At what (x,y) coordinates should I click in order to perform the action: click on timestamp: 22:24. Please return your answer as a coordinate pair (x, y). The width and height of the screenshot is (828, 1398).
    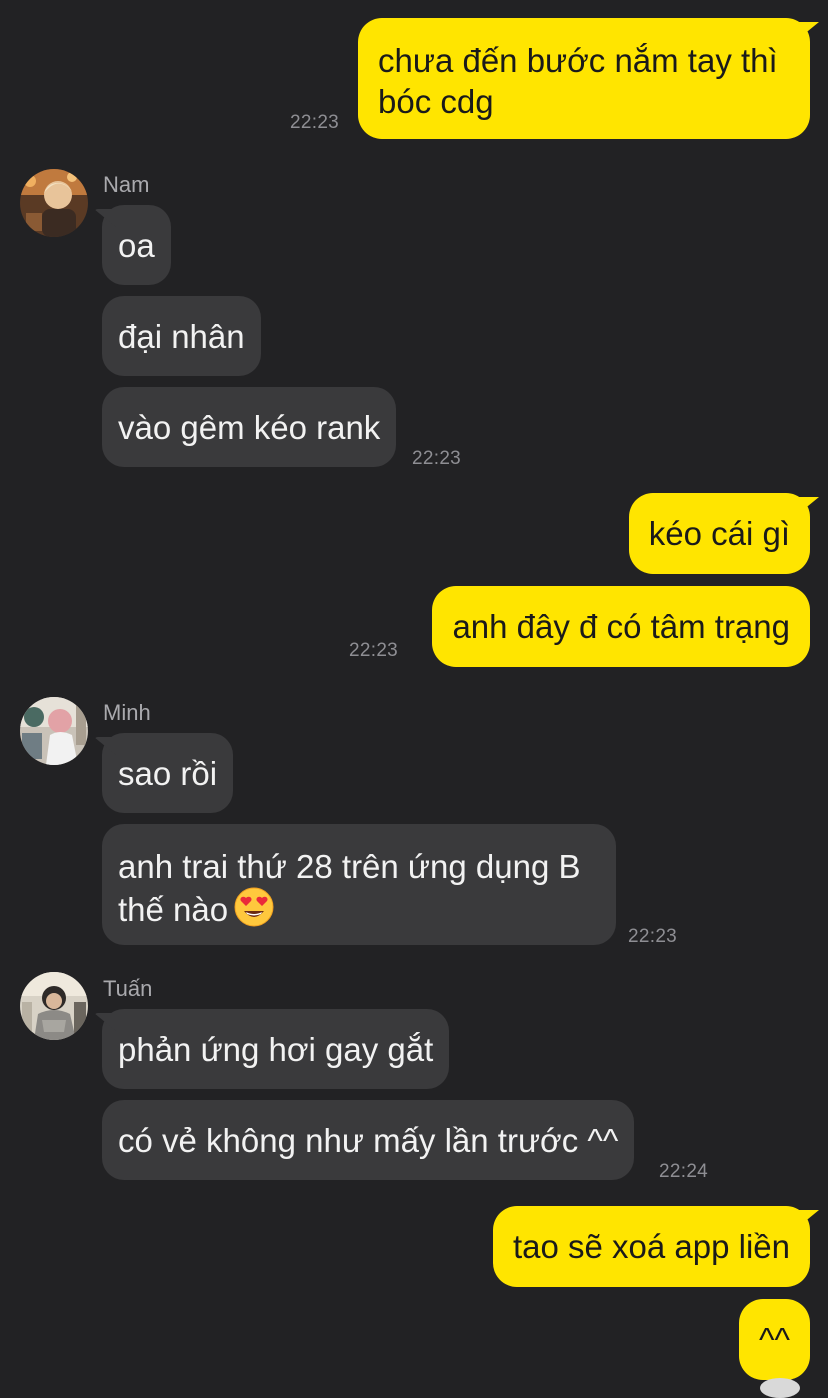
    Looking at the image, I should click on (684, 1171).